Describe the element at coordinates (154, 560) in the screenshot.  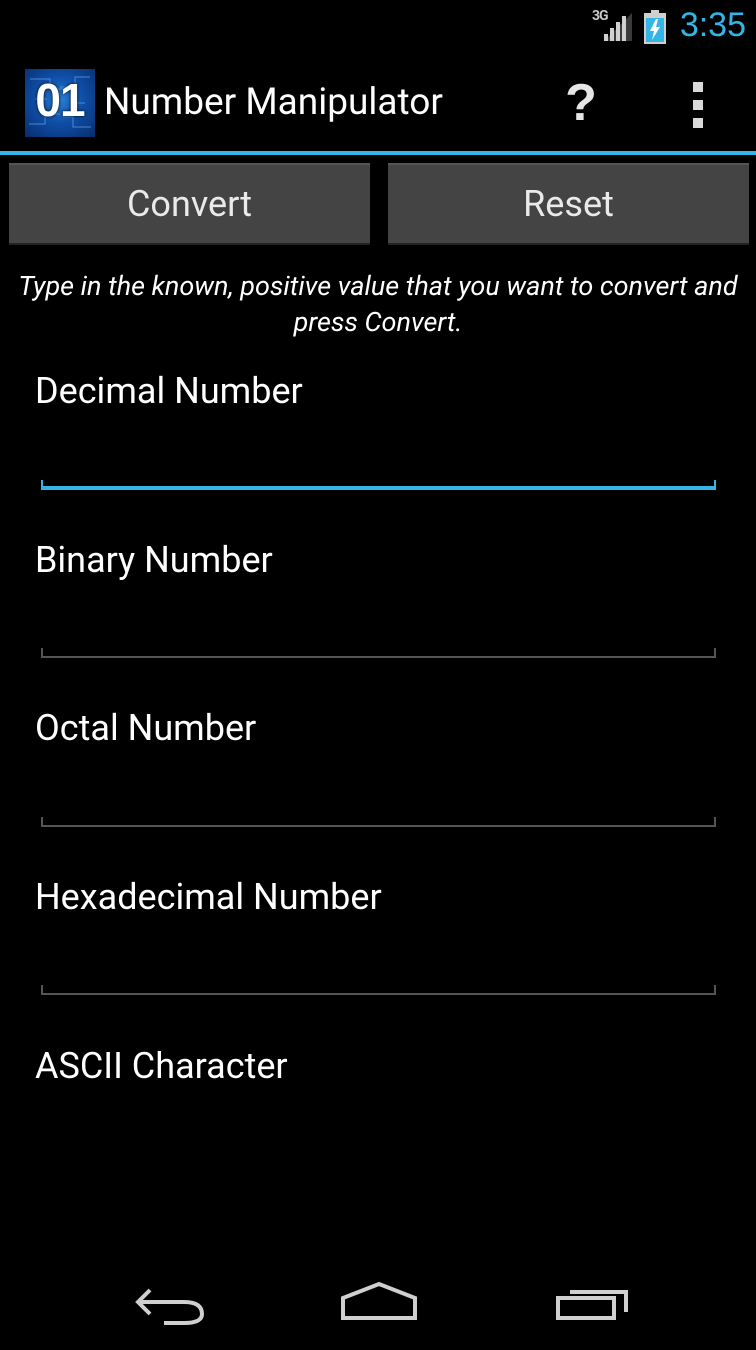
I see `binary-number-label: Binary Number` at that location.